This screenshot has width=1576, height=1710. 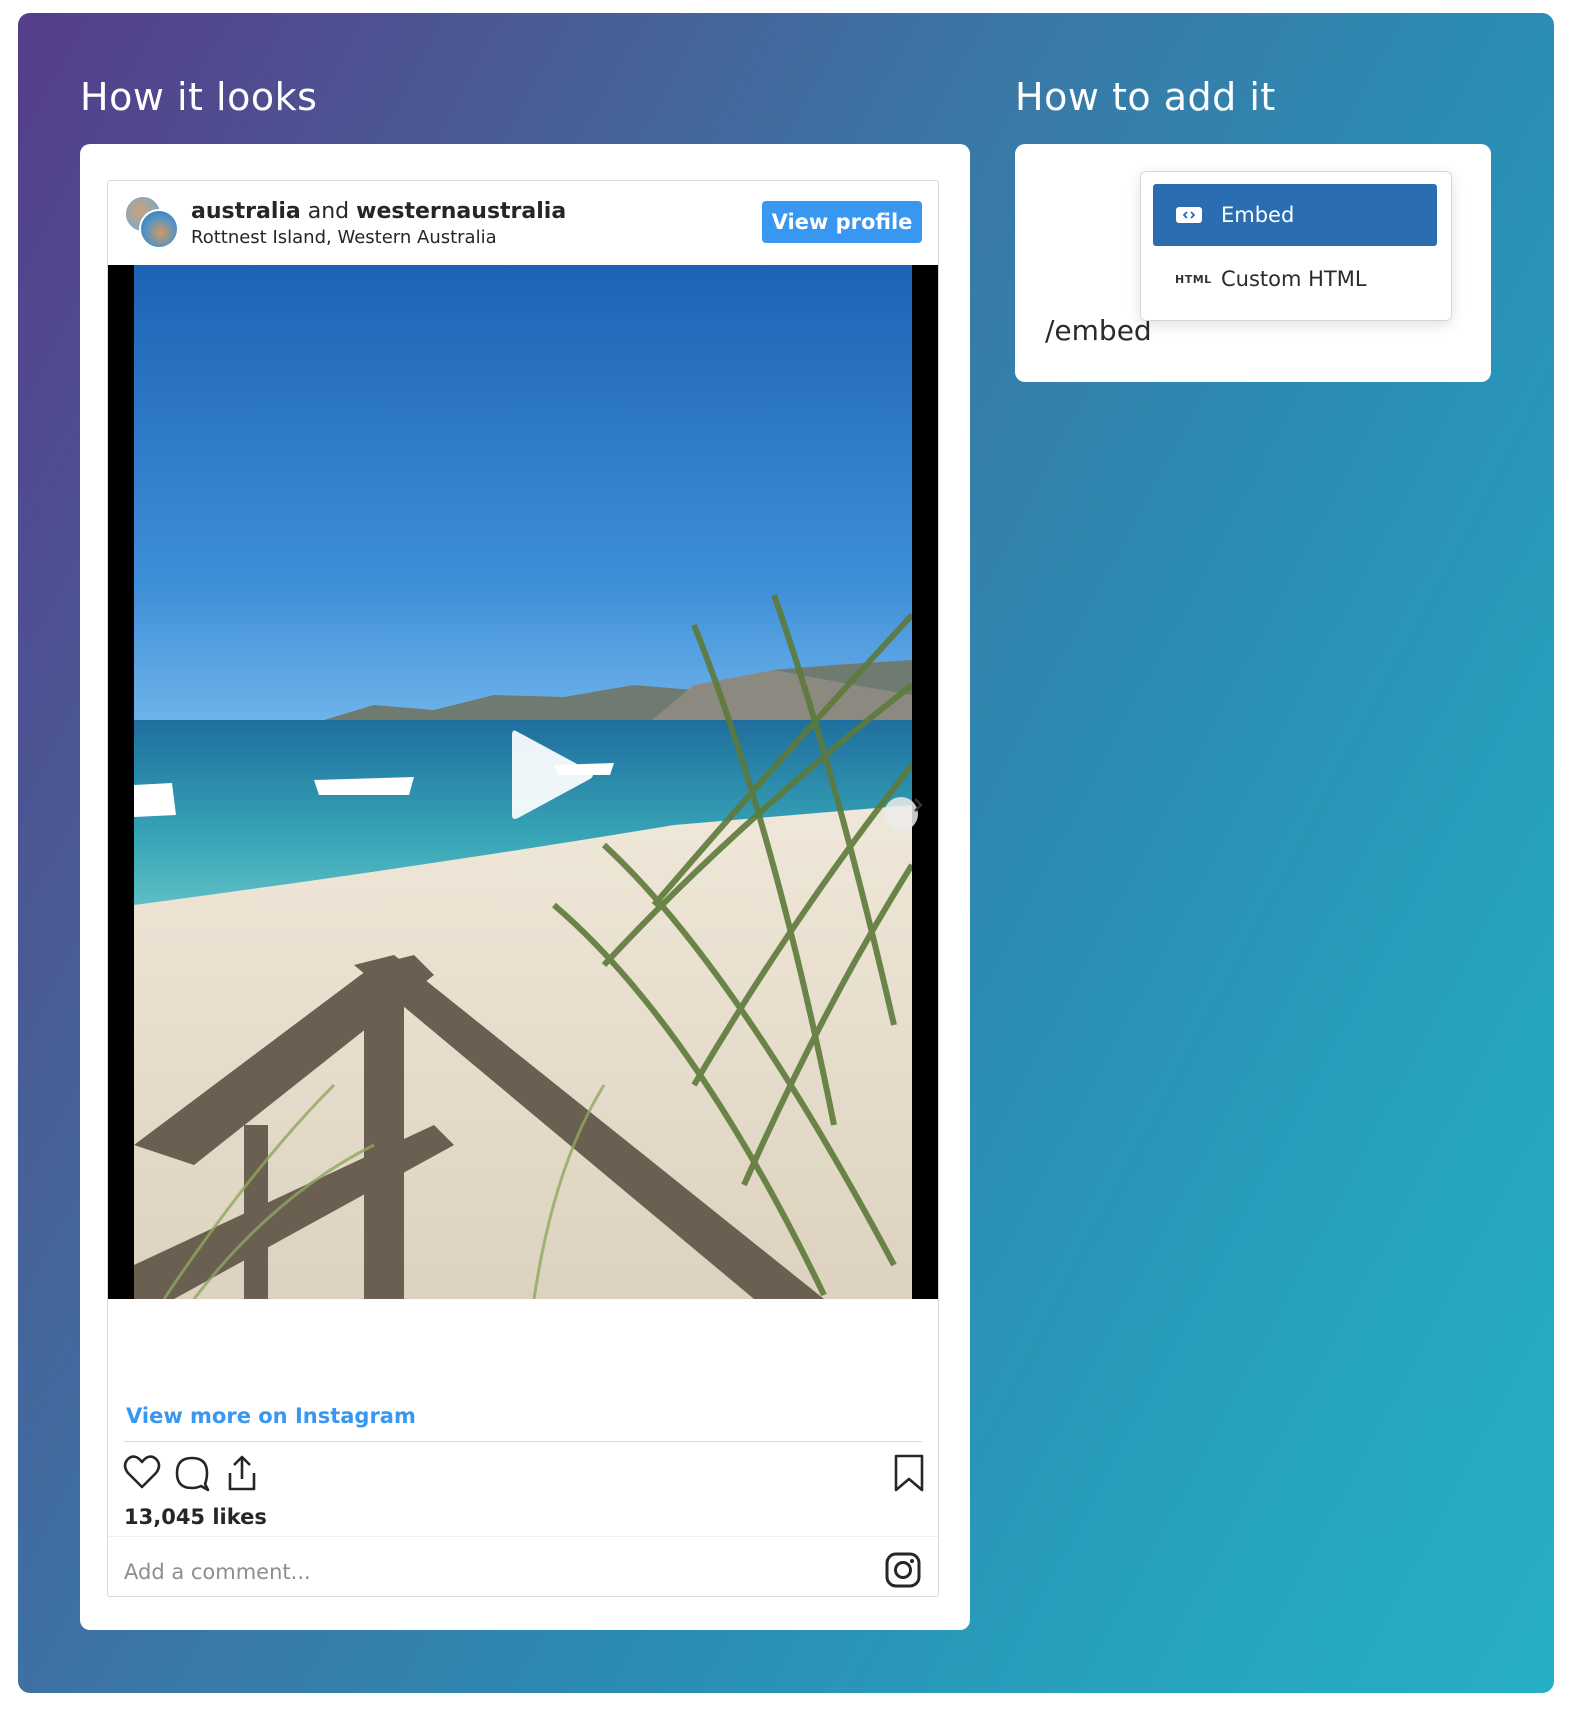 What do you see at coordinates (159, 229) in the screenshot?
I see `avatar` at bounding box center [159, 229].